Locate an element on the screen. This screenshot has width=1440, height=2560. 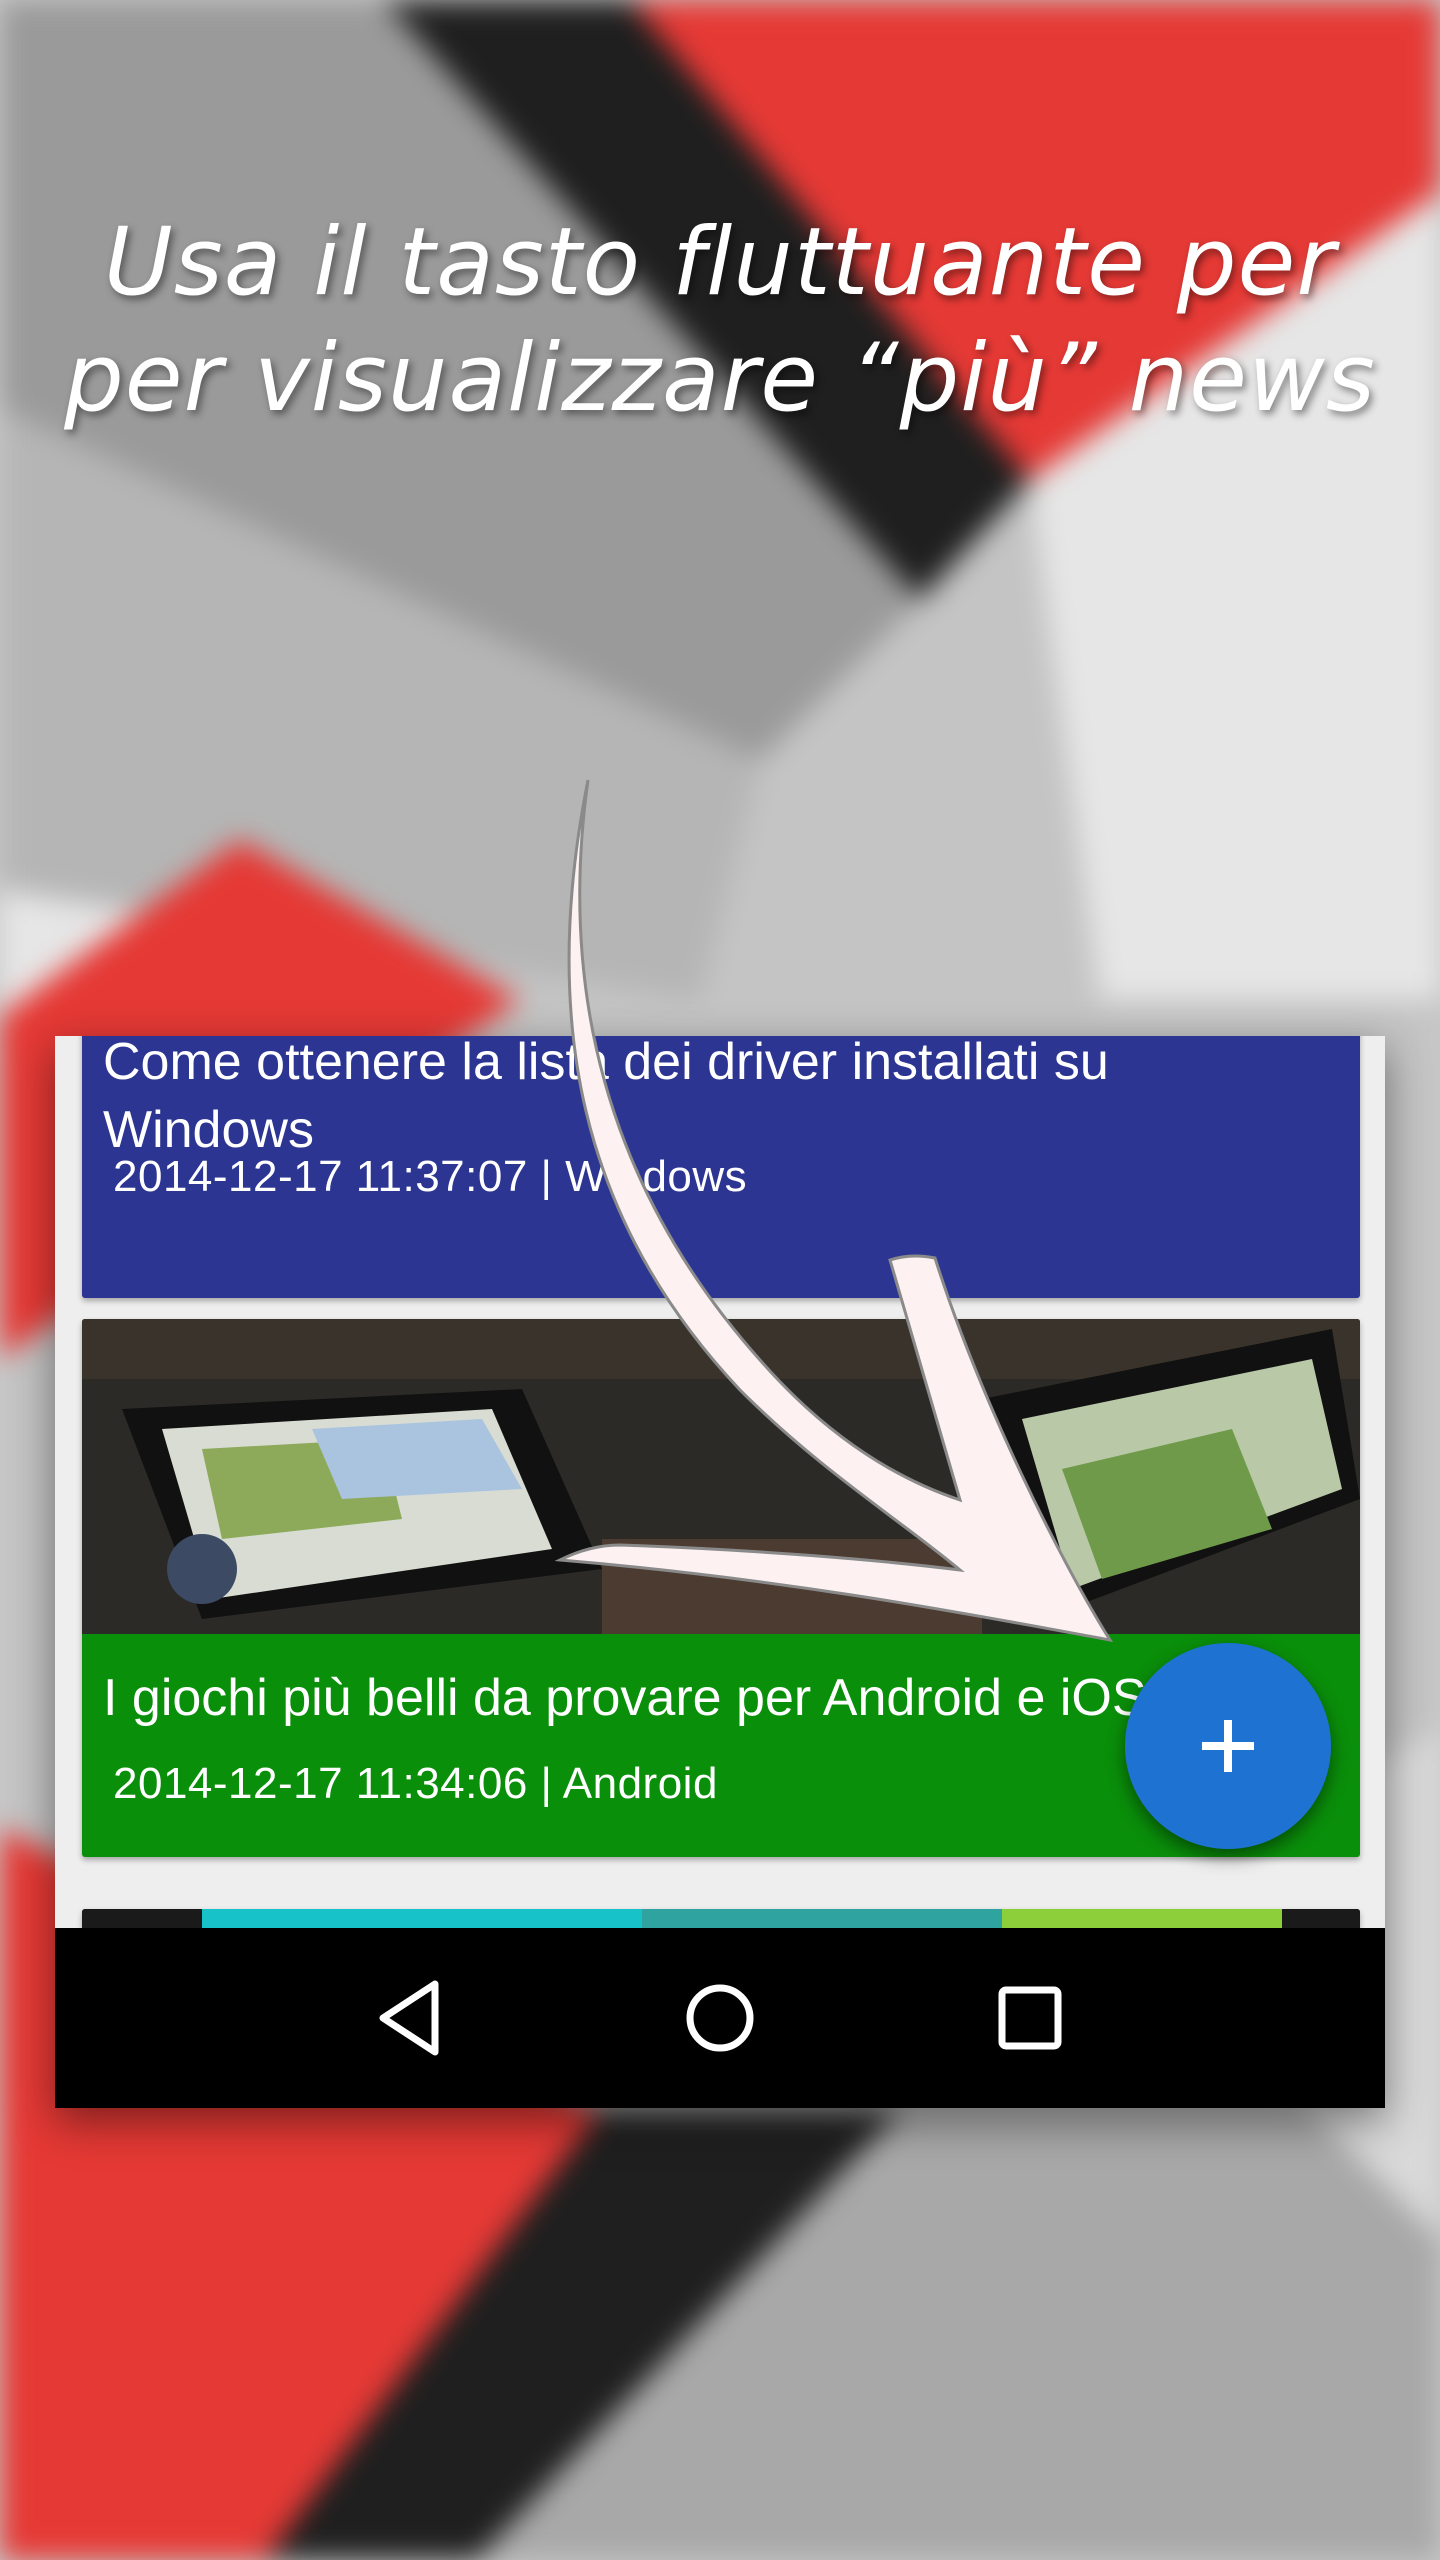
news-card-meta: 2014-12-17 11:37:07 | Windows is located at coordinates (430, 1176).